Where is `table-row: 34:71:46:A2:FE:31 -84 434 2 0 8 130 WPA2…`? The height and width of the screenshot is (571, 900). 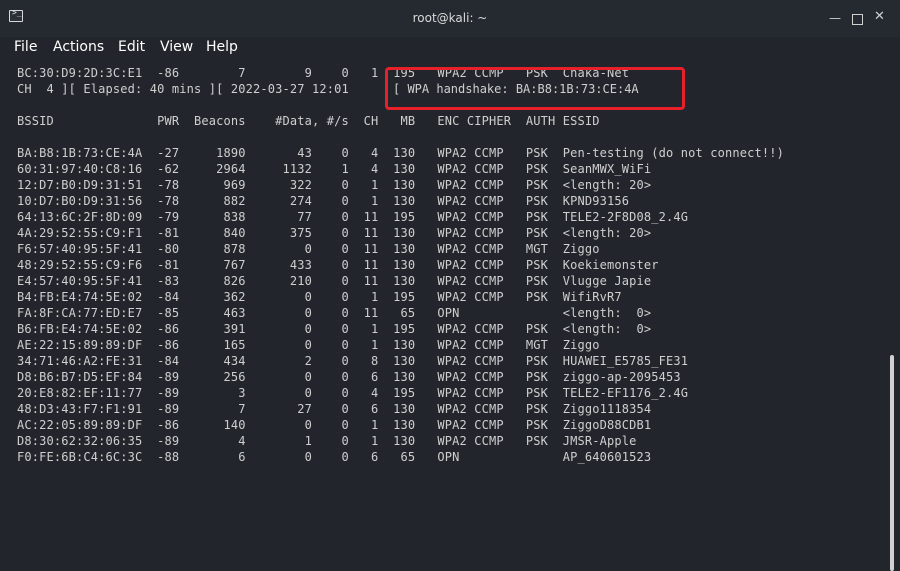
table-row: 34:71:46:A2:FE:31 -84 434 2 0 8 130 WPA2… is located at coordinates (353, 361).